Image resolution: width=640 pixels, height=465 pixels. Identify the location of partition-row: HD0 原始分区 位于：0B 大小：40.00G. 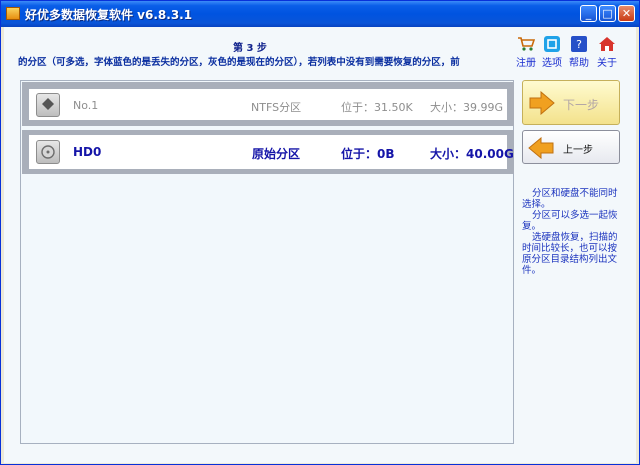
(268, 152).